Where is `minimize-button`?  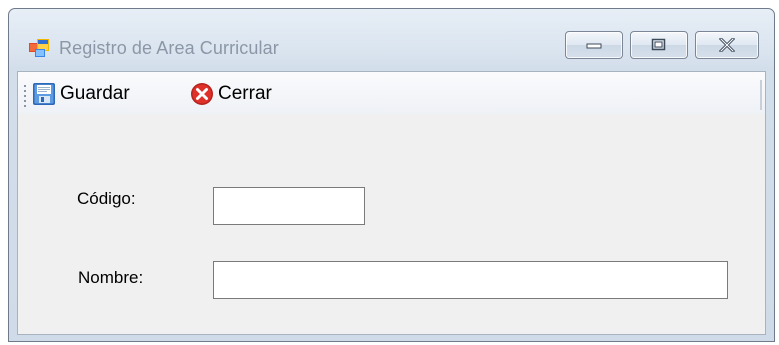 minimize-button is located at coordinates (594, 45).